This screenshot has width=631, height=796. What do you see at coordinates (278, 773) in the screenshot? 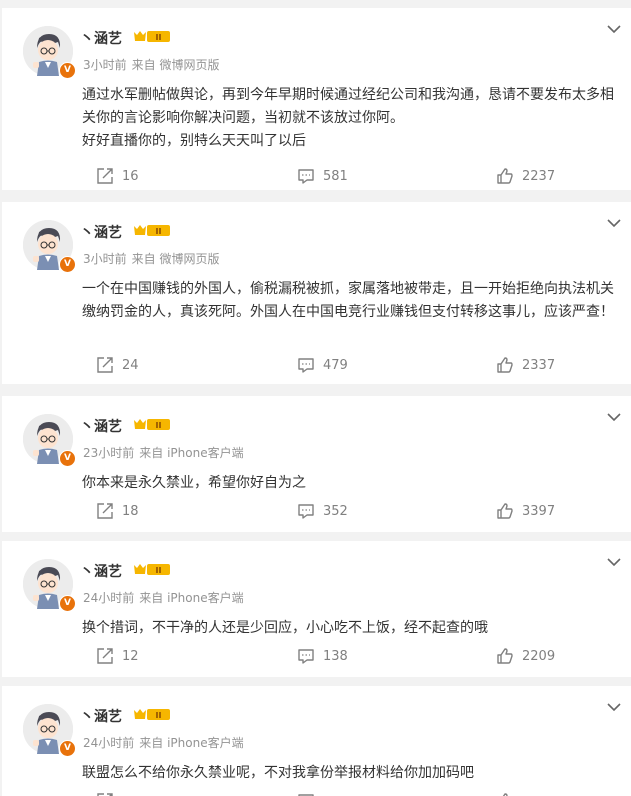
I see `post-text: 联盟怎么不给你永久禁业呢，不对我拿份举报材料给你加加码吧` at bounding box center [278, 773].